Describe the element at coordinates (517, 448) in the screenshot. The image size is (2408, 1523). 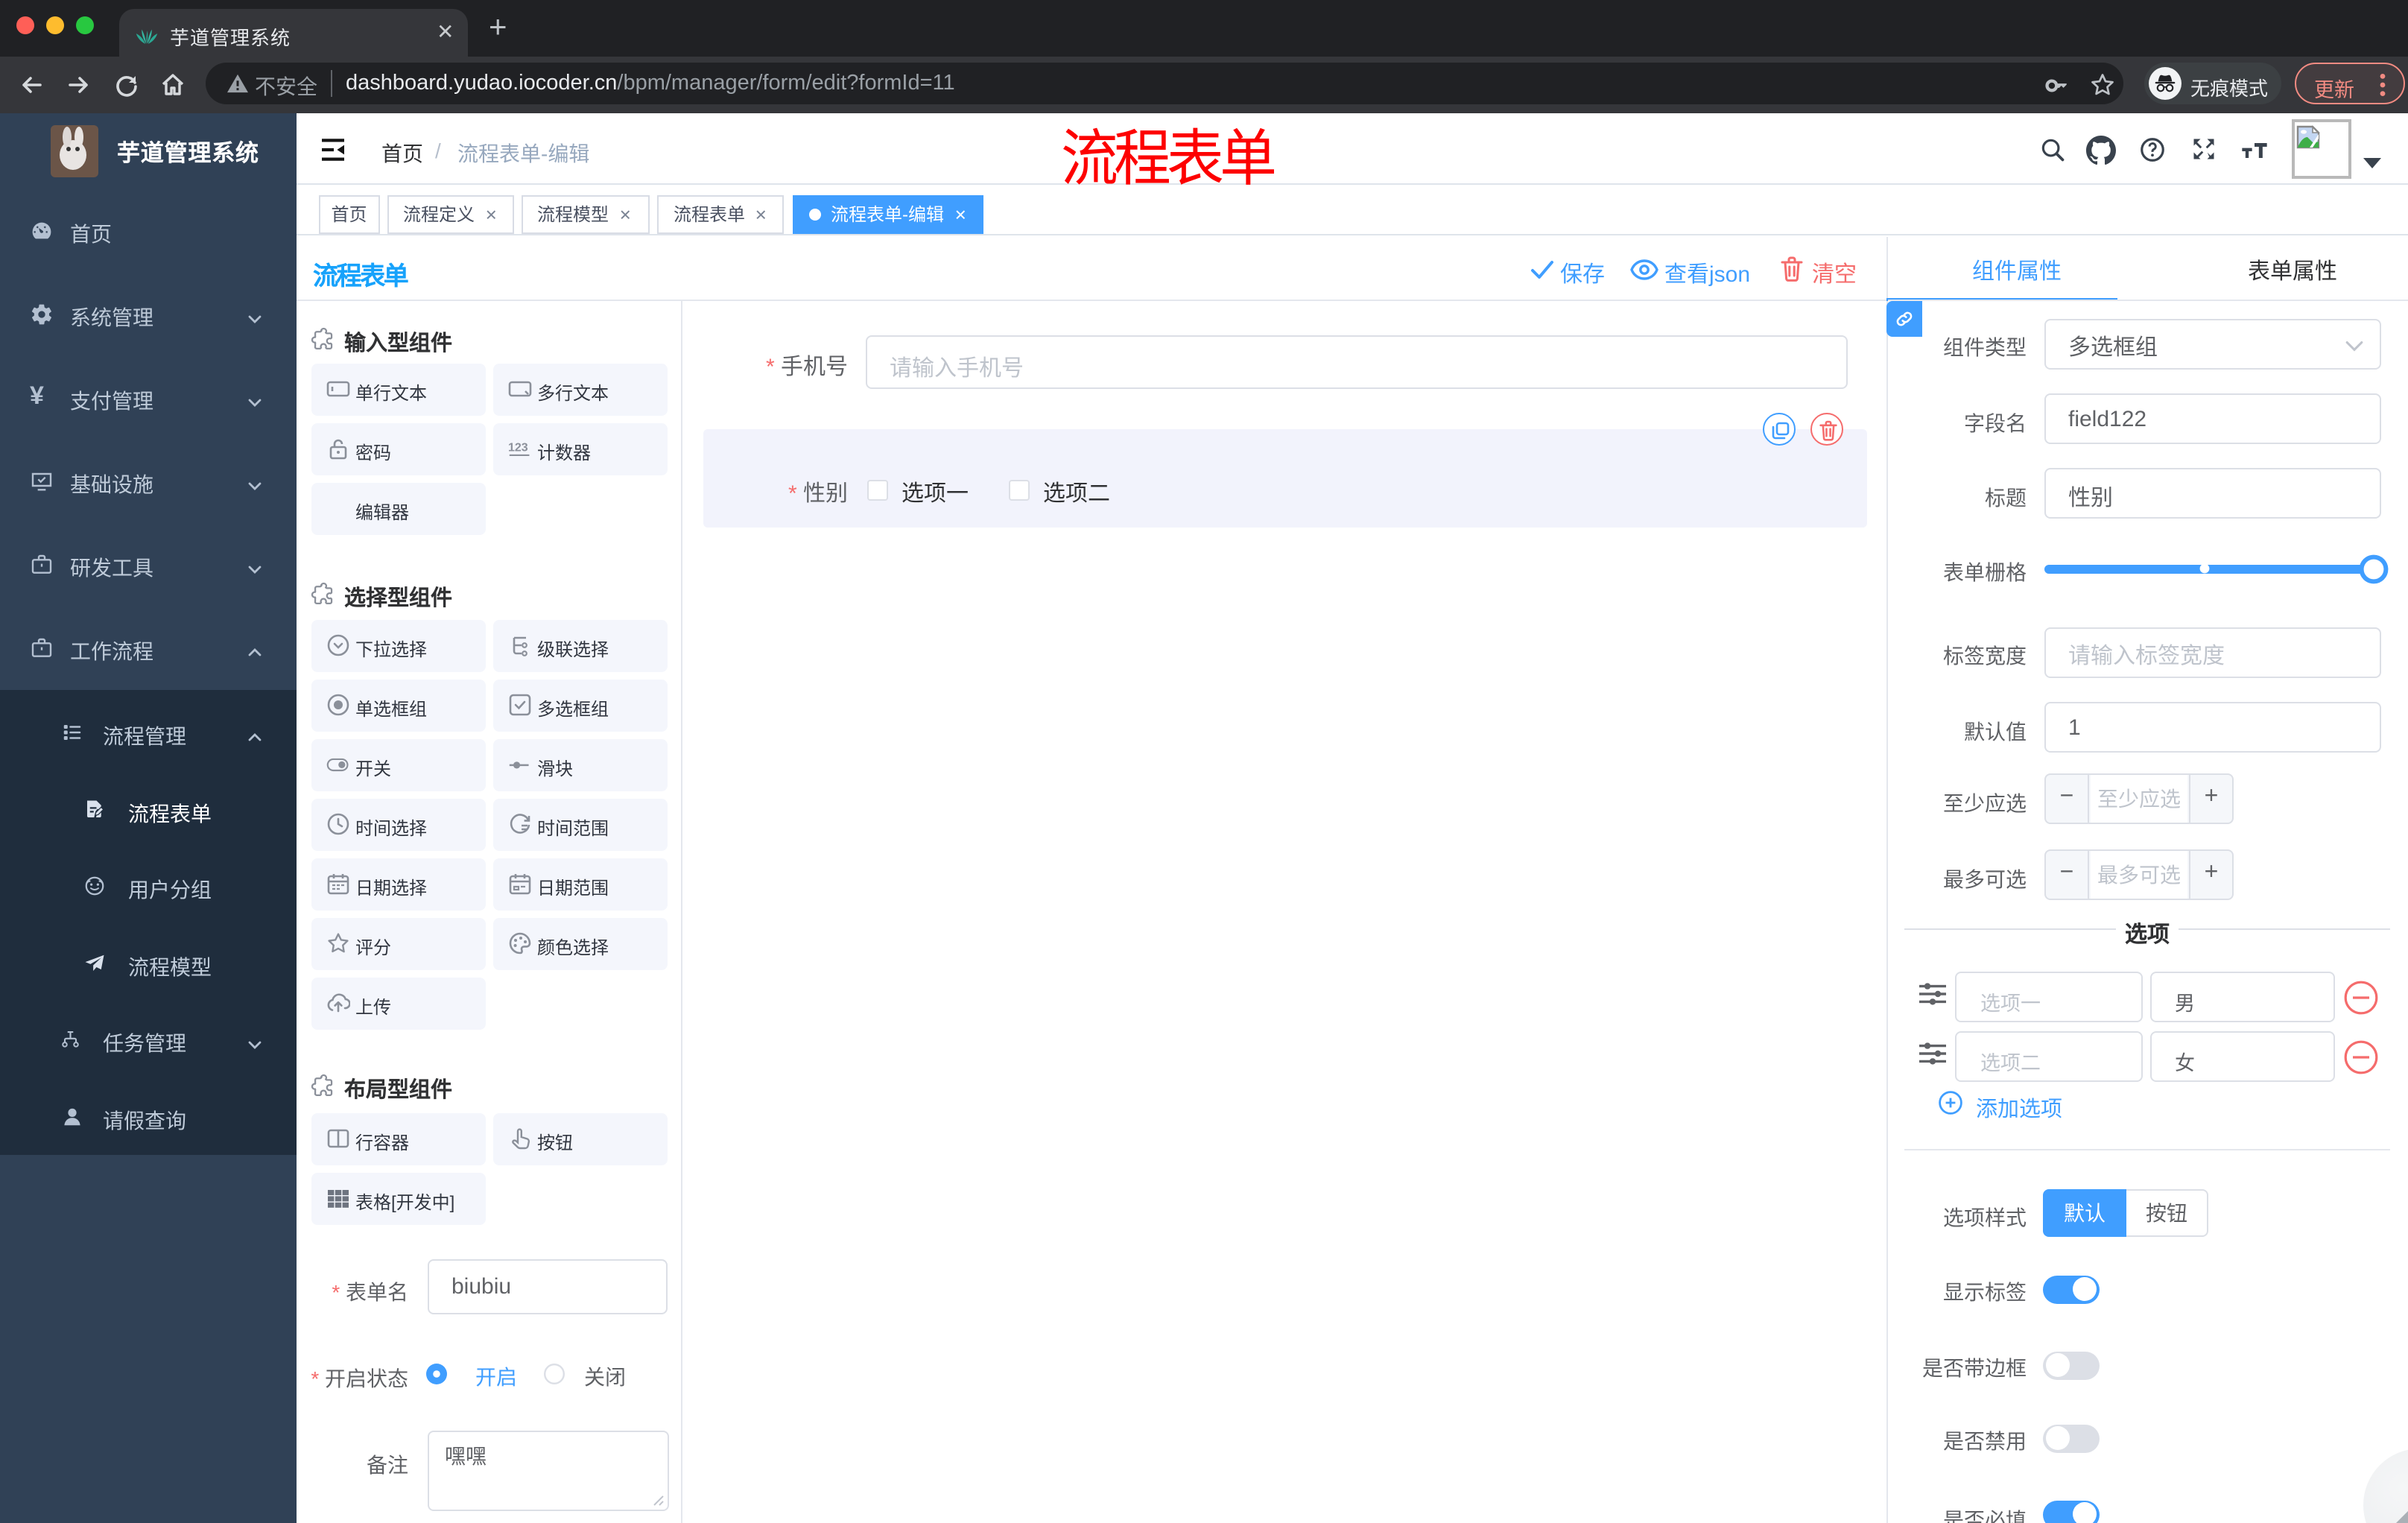
I see `svg-text: 123` at that location.